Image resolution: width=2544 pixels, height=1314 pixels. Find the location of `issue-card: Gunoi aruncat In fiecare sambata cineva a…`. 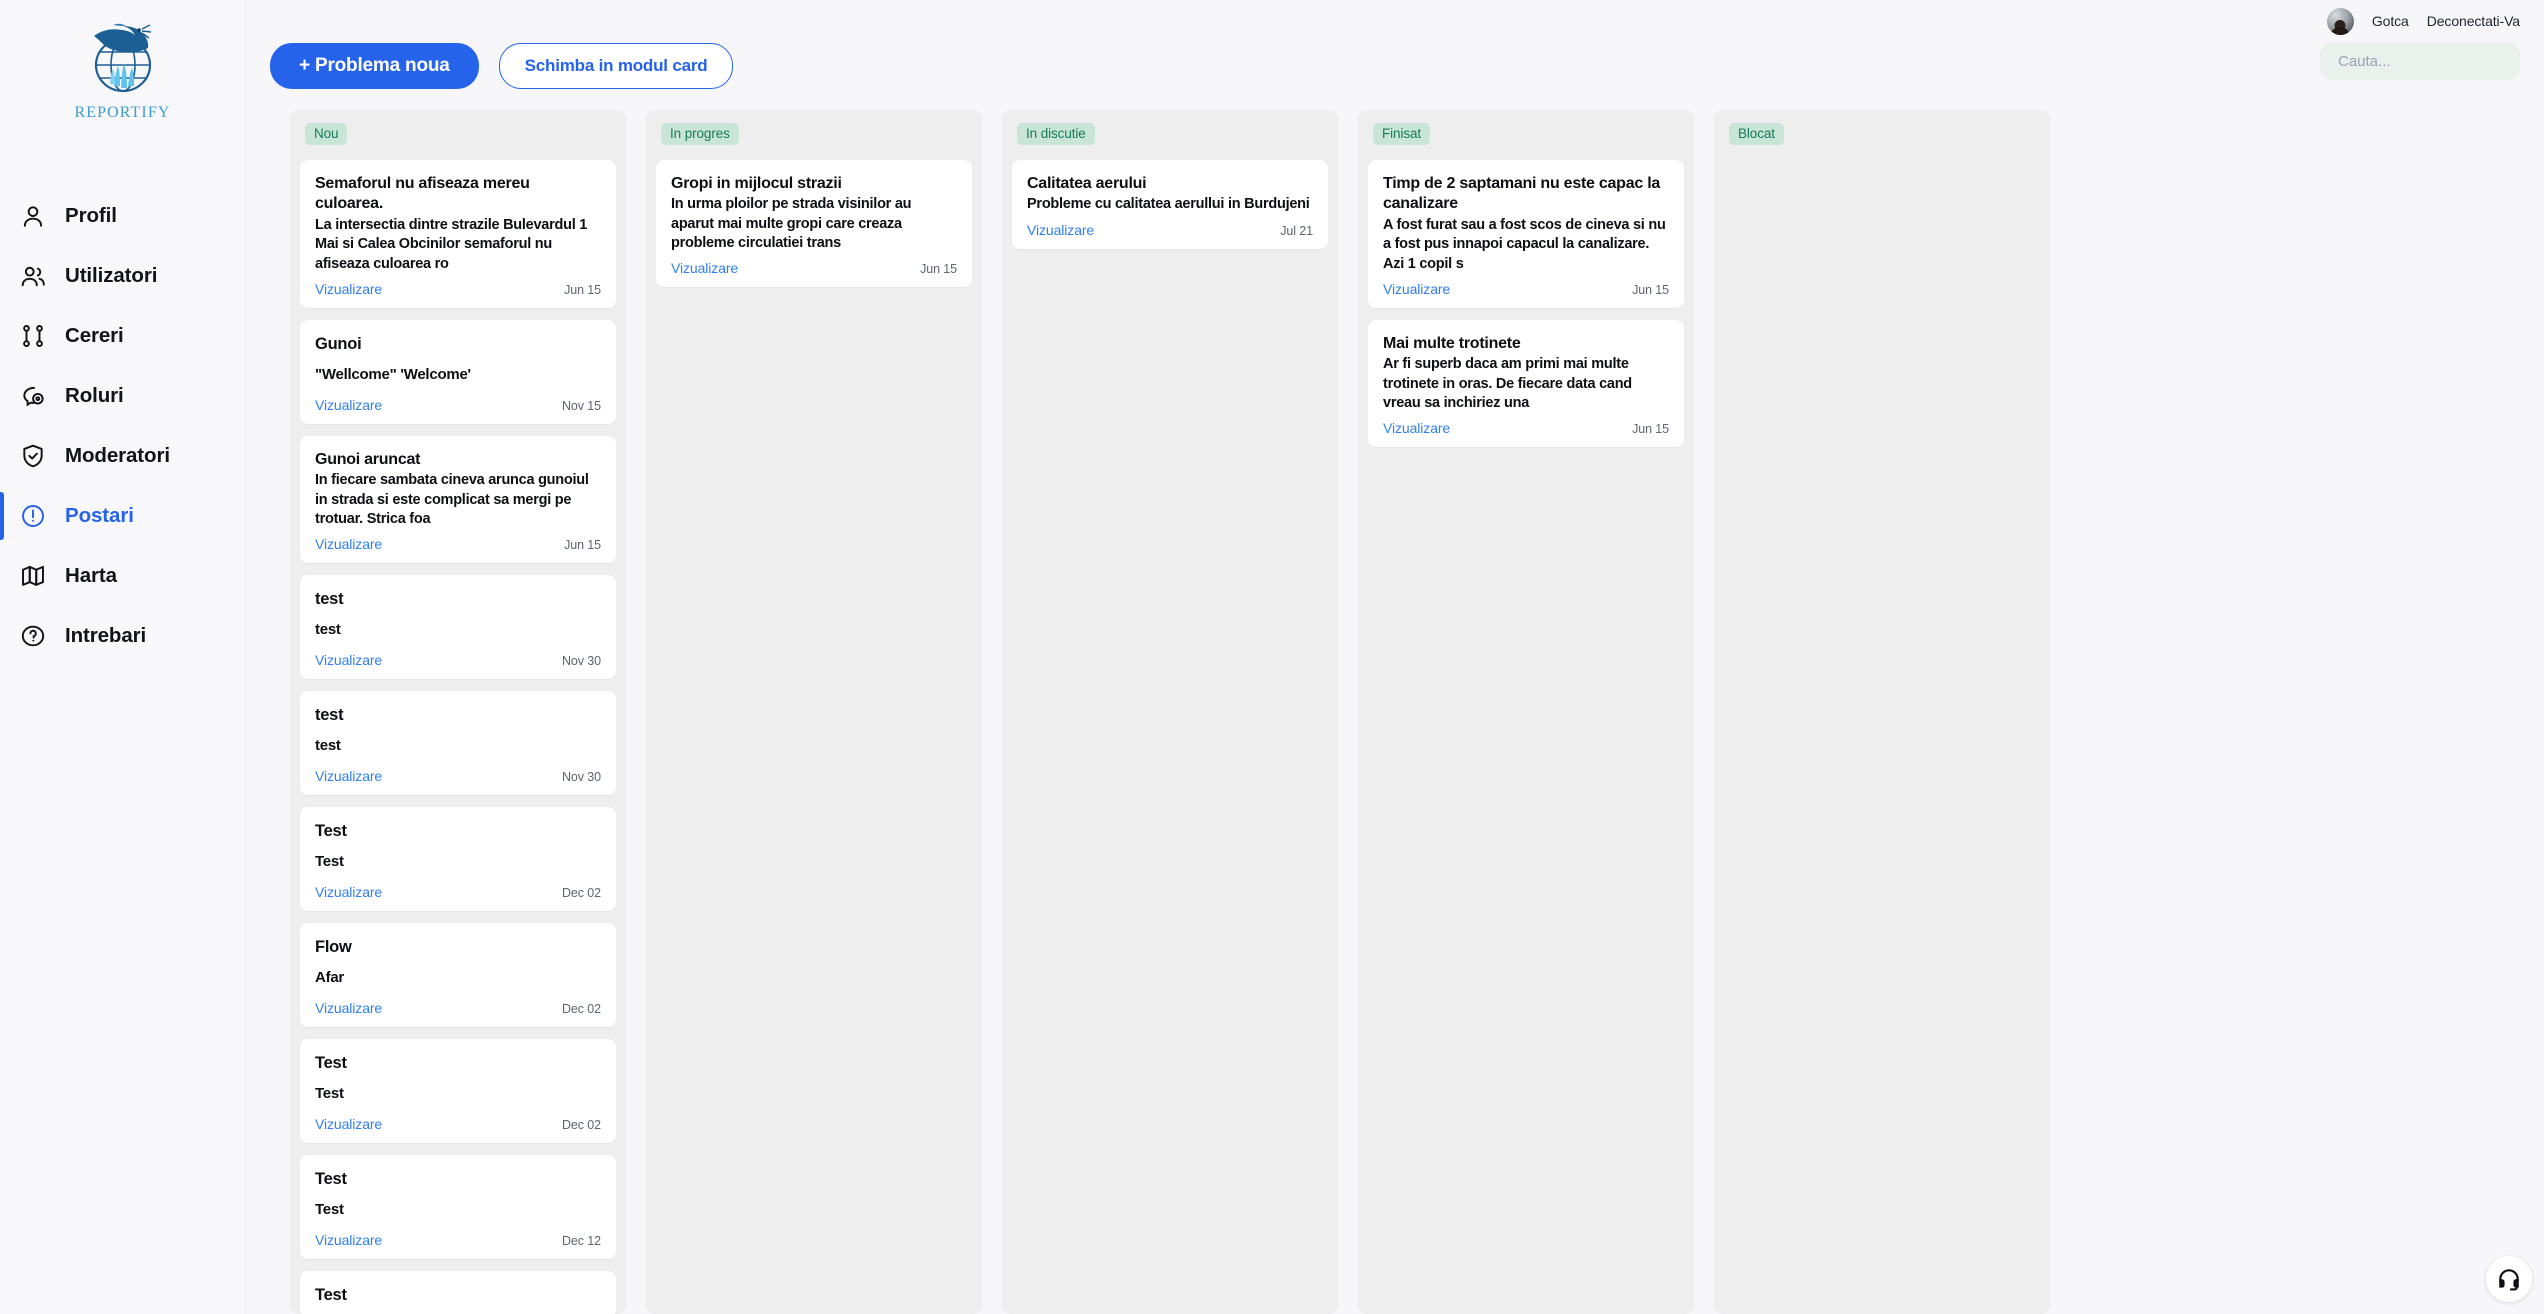

issue-card: Gunoi aruncat In fiecare sambata cineva a… is located at coordinates (458, 499).